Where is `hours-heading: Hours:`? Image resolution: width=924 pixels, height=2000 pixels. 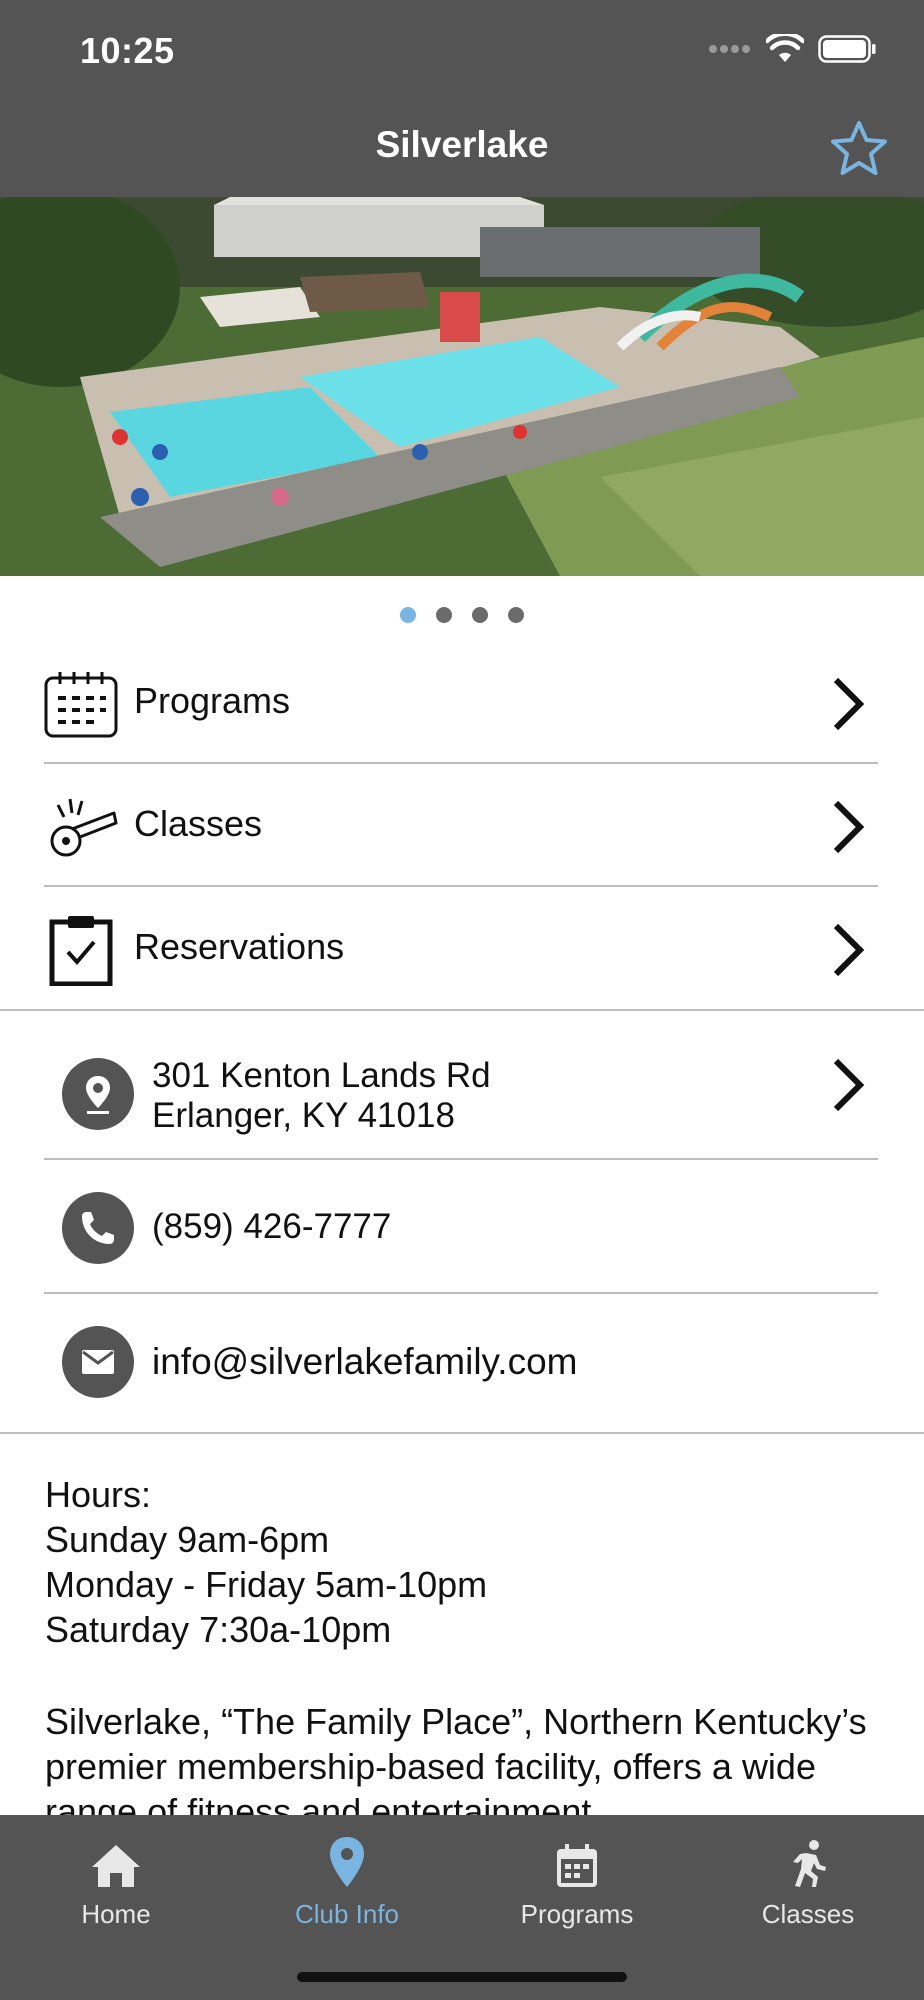
hours-heading: Hours: is located at coordinates (98, 1494).